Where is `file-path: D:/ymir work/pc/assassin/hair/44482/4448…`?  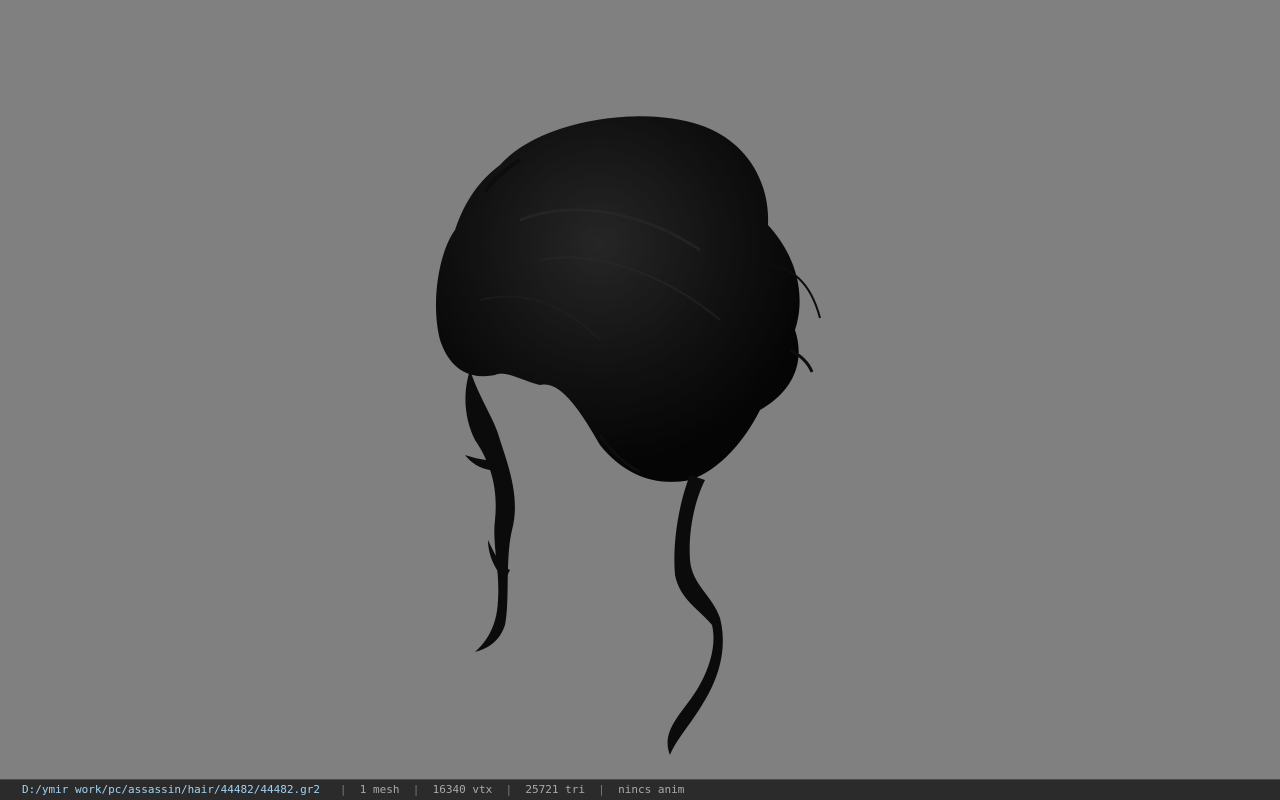 file-path: D:/ymir work/pc/assassin/hair/44482/4448… is located at coordinates (171, 789).